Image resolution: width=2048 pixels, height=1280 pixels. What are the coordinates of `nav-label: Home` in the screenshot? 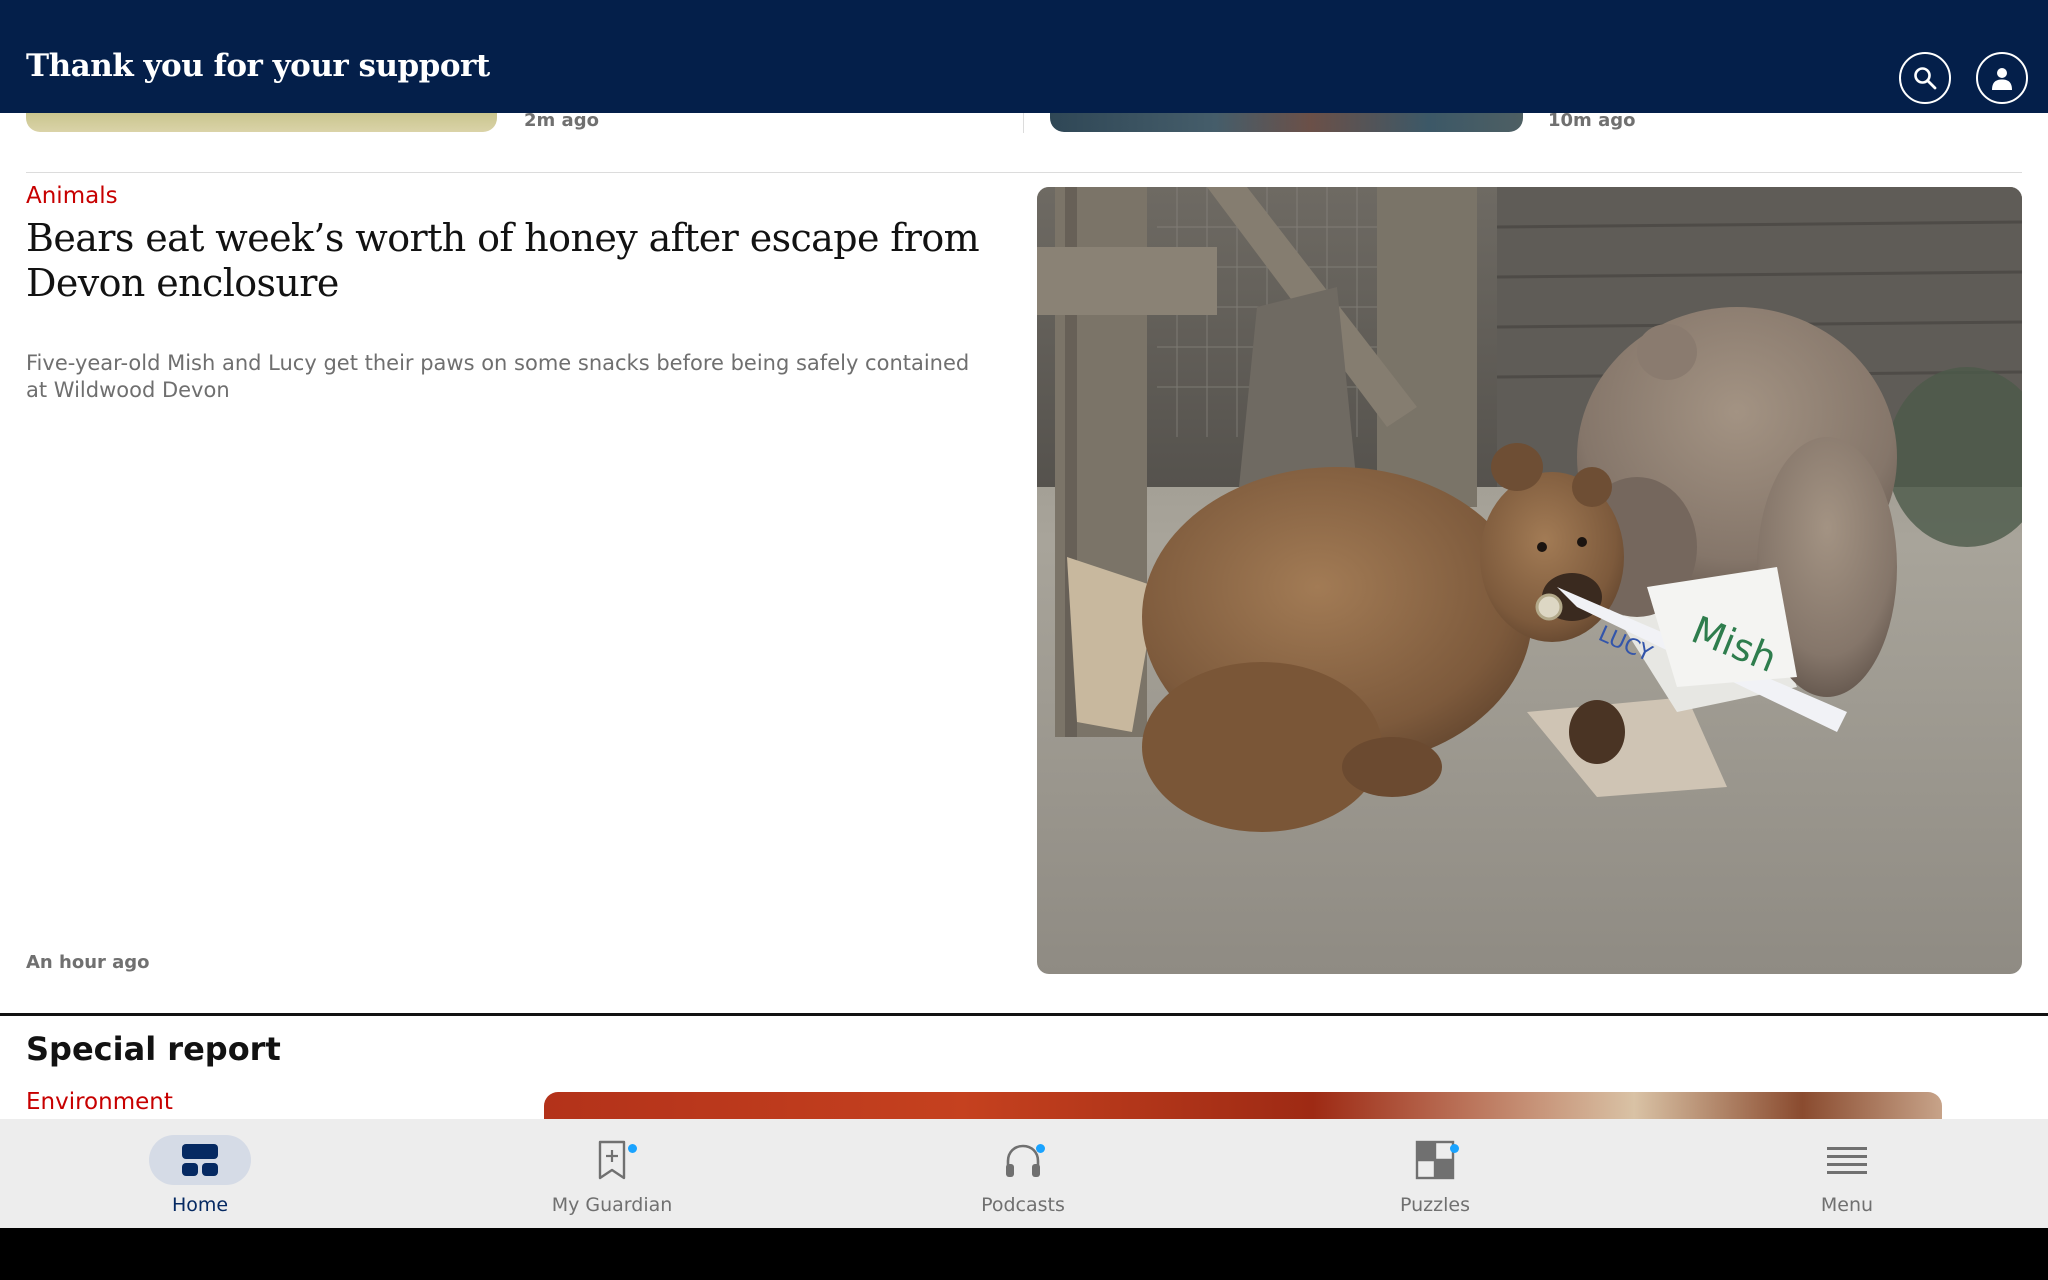 It's located at (200, 1205).